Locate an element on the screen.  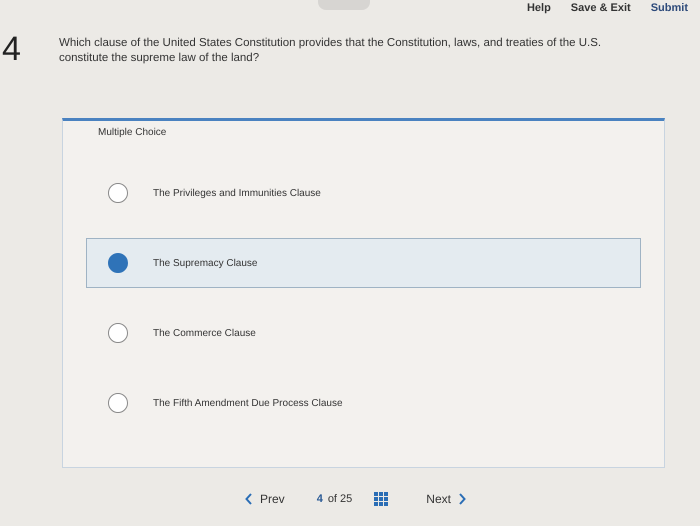
question-type-label: Multiple Choice is located at coordinates (133, 132).